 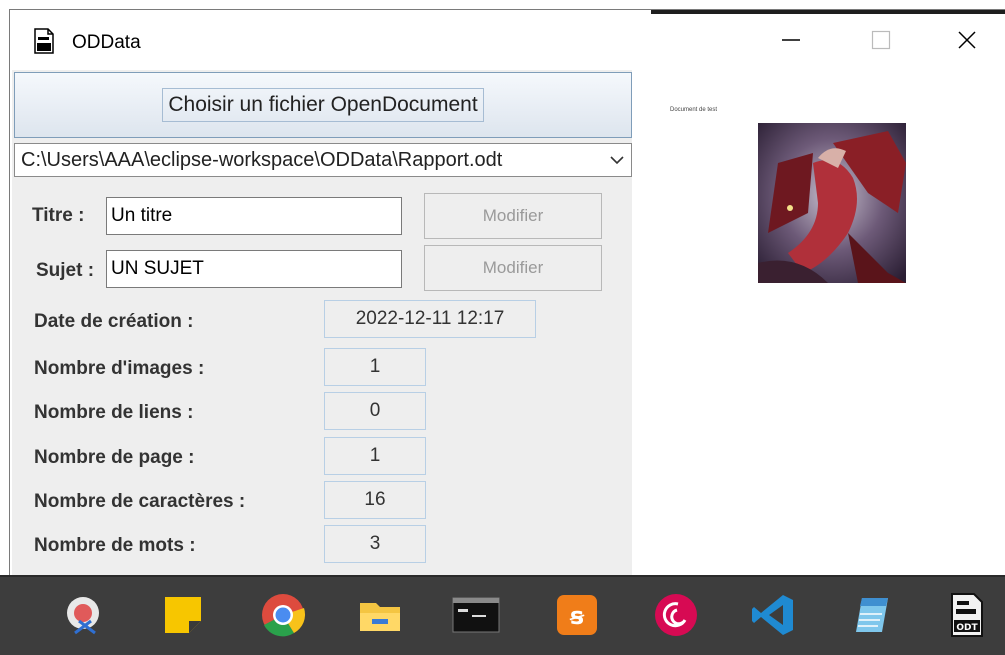 I want to click on page-count-label: Nombre de page :, so click(x=114, y=457).